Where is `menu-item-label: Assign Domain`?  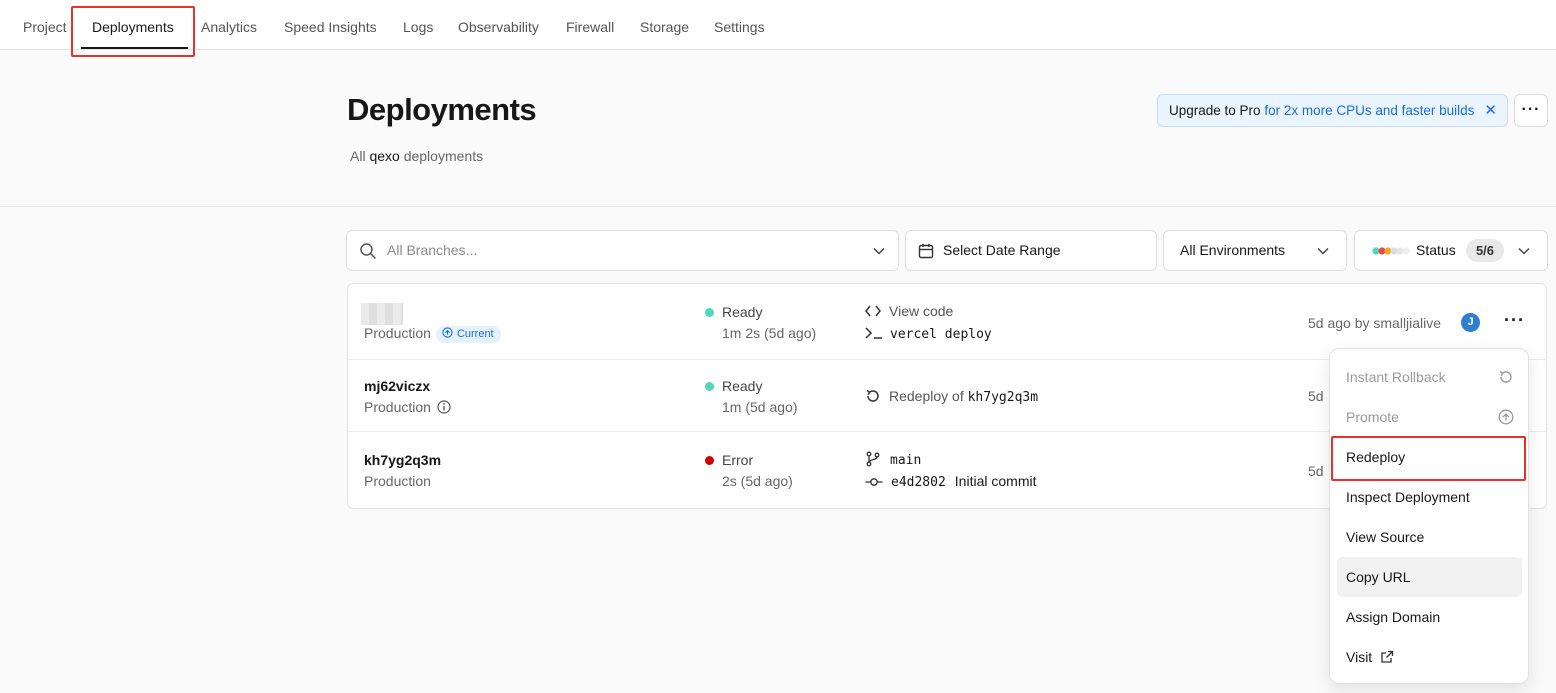 menu-item-label: Assign Domain is located at coordinates (1393, 617).